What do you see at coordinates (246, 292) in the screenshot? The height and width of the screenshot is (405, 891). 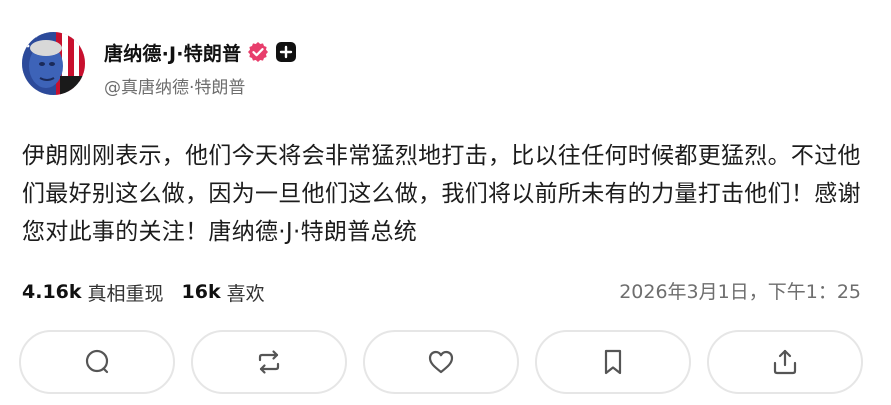 I see `likes-label: 喜欢` at bounding box center [246, 292].